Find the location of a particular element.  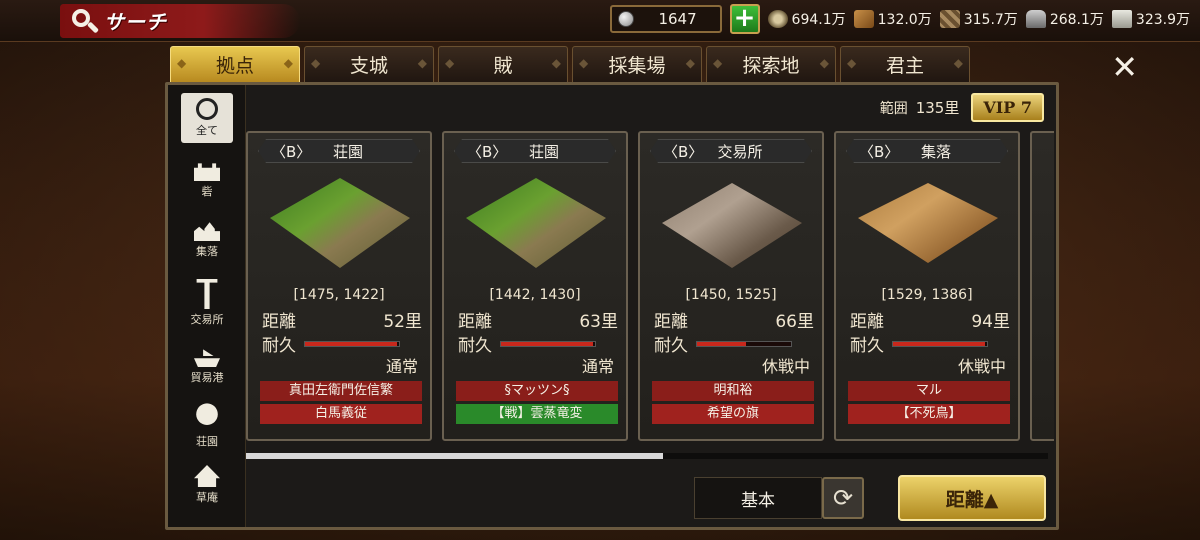

distance-row: 距離 52里 is located at coordinates (342, 319).